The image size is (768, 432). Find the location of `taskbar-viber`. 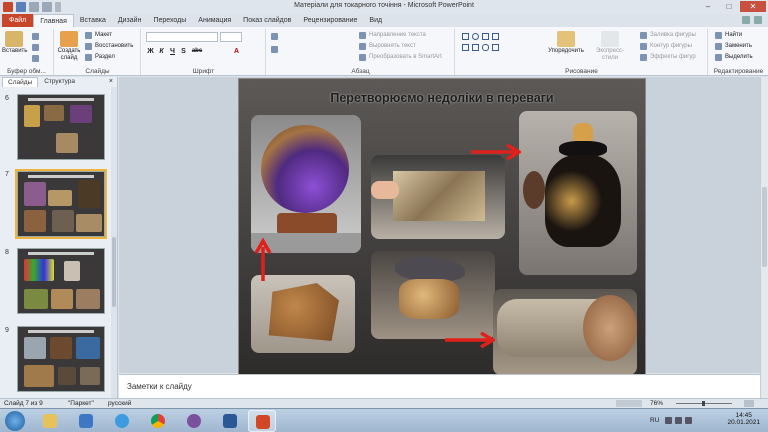

taskbar-viber is located at coordinates (194, 421).